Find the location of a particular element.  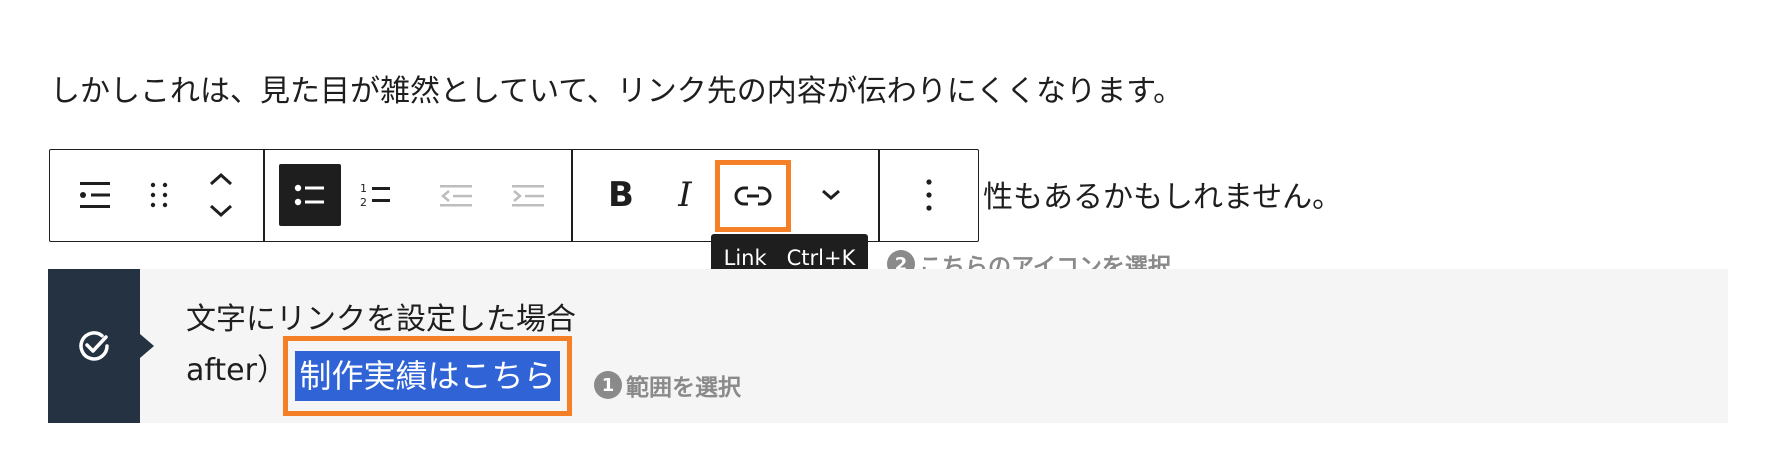

callout-arrow is located at coordinates (147, 346).